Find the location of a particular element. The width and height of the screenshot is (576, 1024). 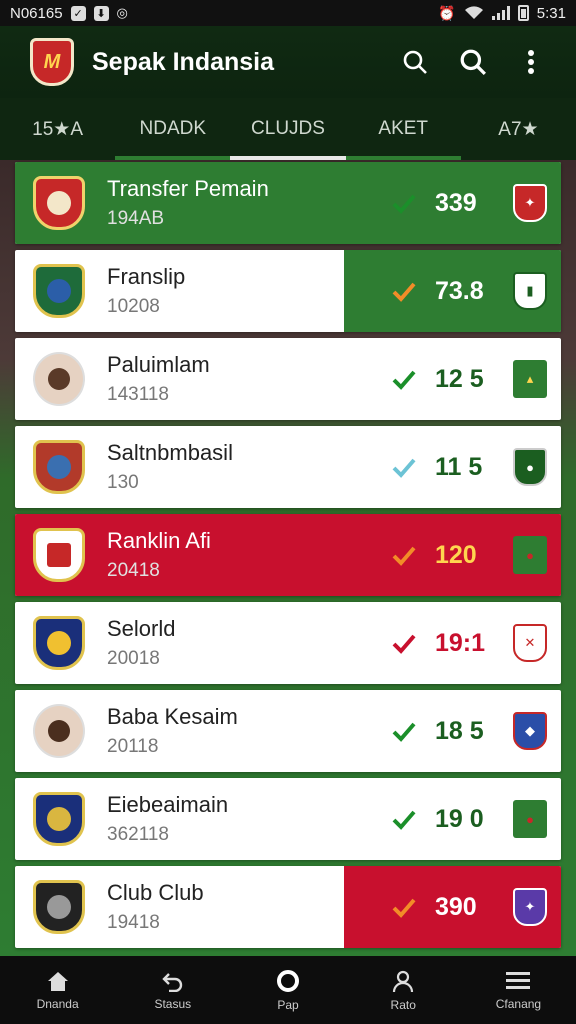

nav-status: Stasus is located at coordinates (172, 990).